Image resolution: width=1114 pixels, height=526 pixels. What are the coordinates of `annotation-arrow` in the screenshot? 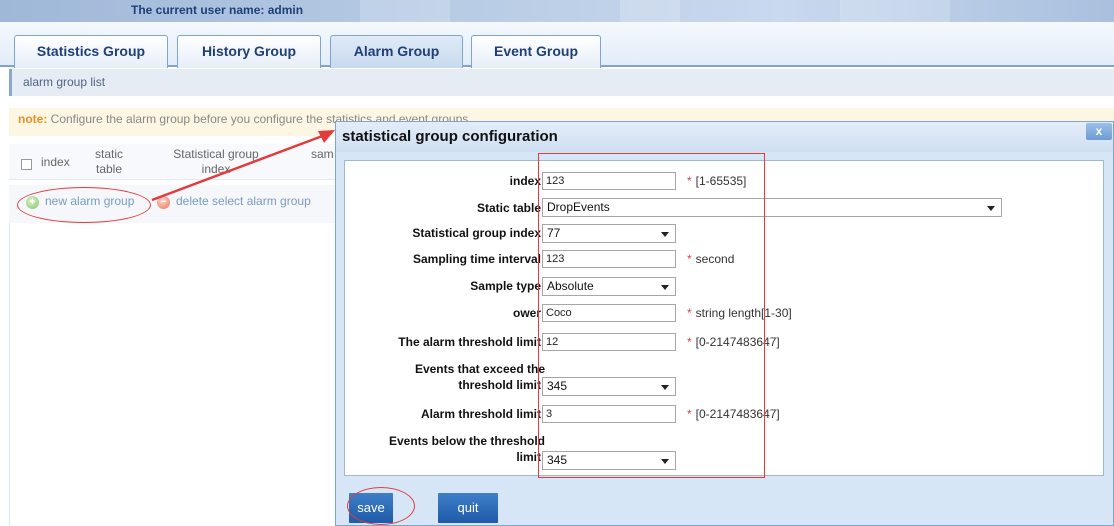 It's located at (243, 166).